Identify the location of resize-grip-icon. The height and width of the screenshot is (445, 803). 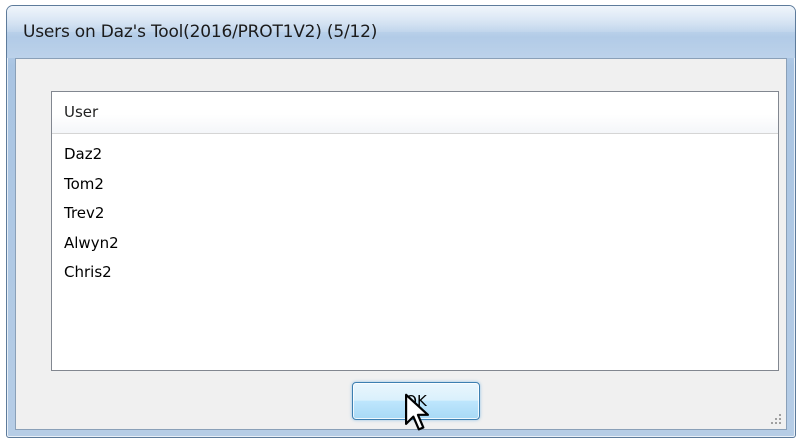
(775, 418).